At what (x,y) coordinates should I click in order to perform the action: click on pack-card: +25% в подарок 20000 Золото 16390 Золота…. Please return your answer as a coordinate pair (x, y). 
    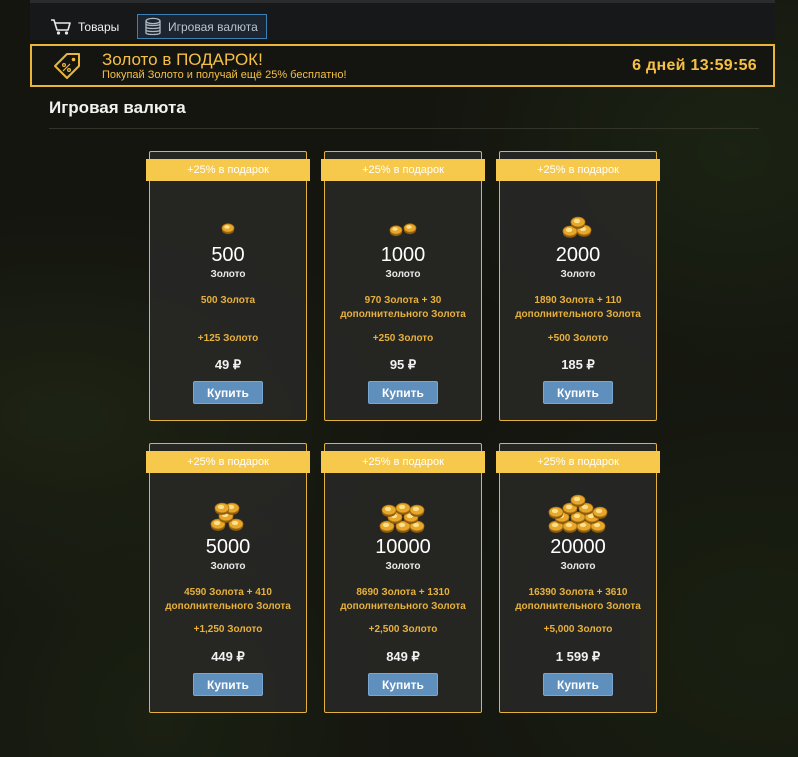
    Looking at the image, I should click on (578, 578).